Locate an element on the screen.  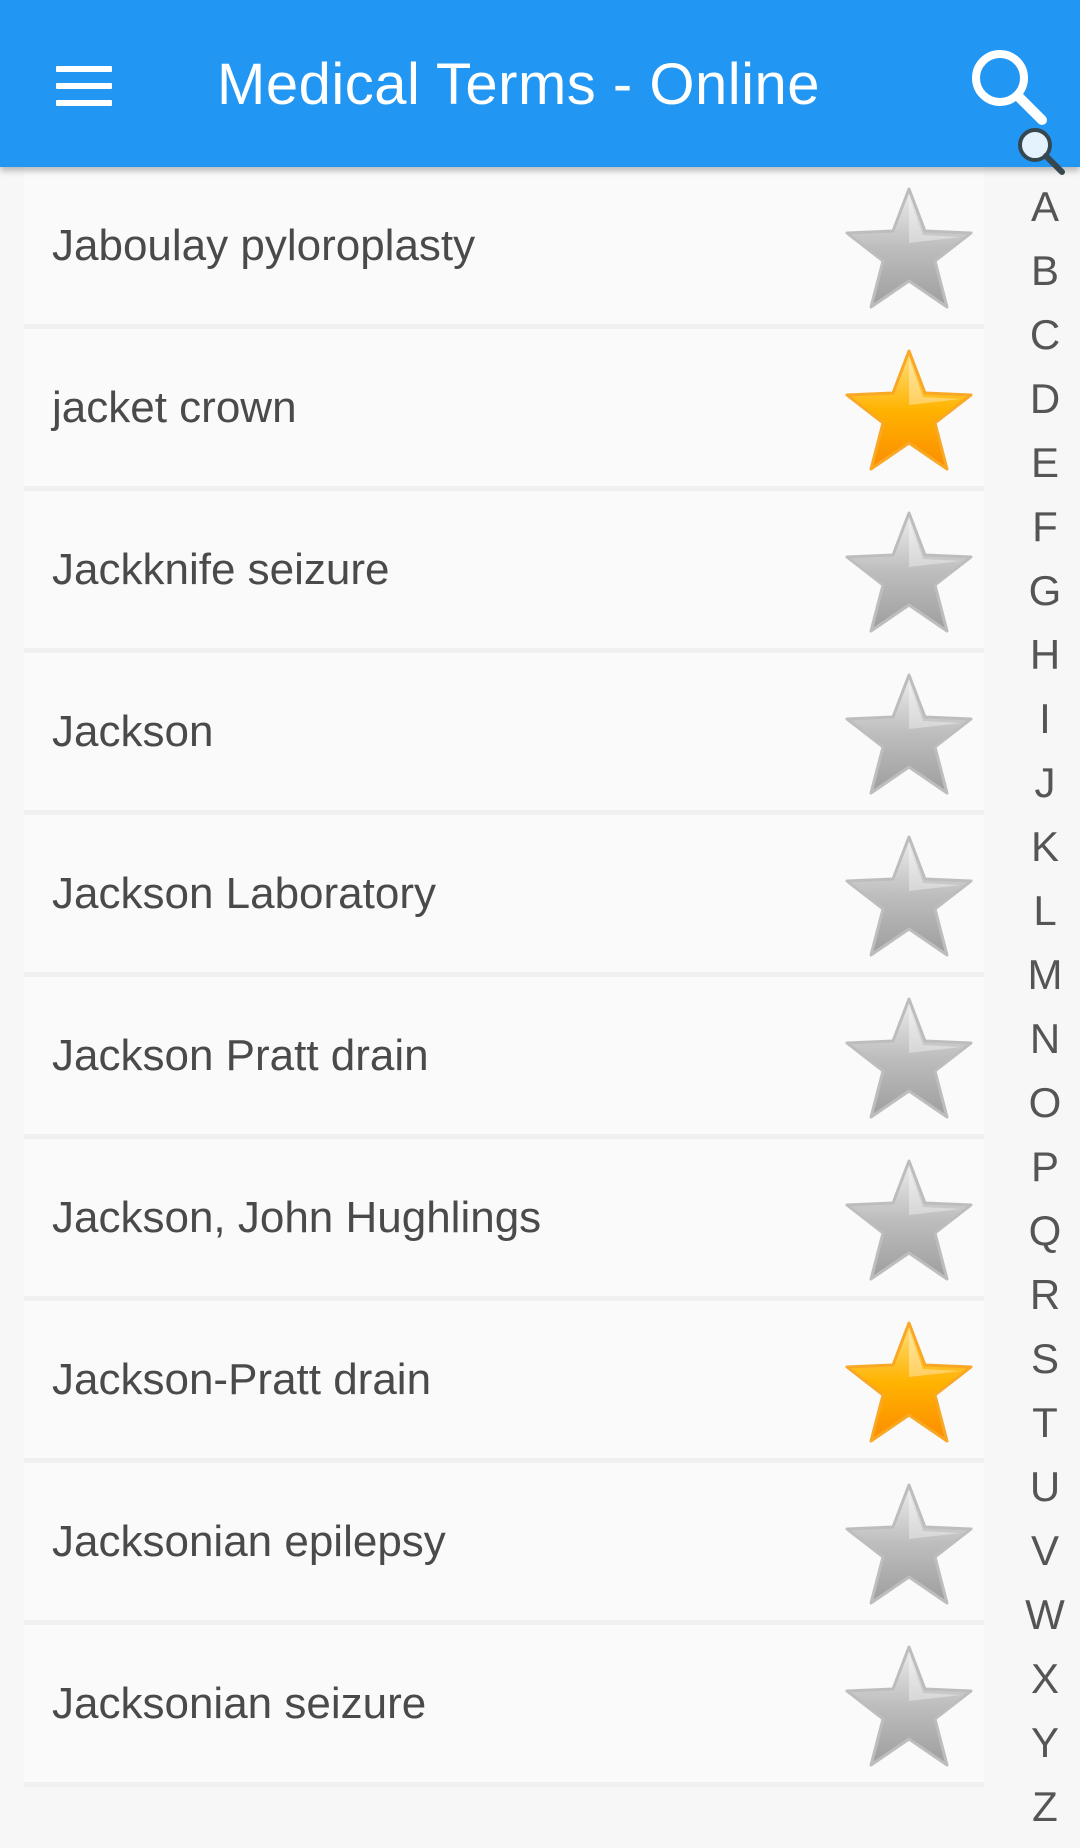
index-search-icon is located at coordinates (1040, 150).